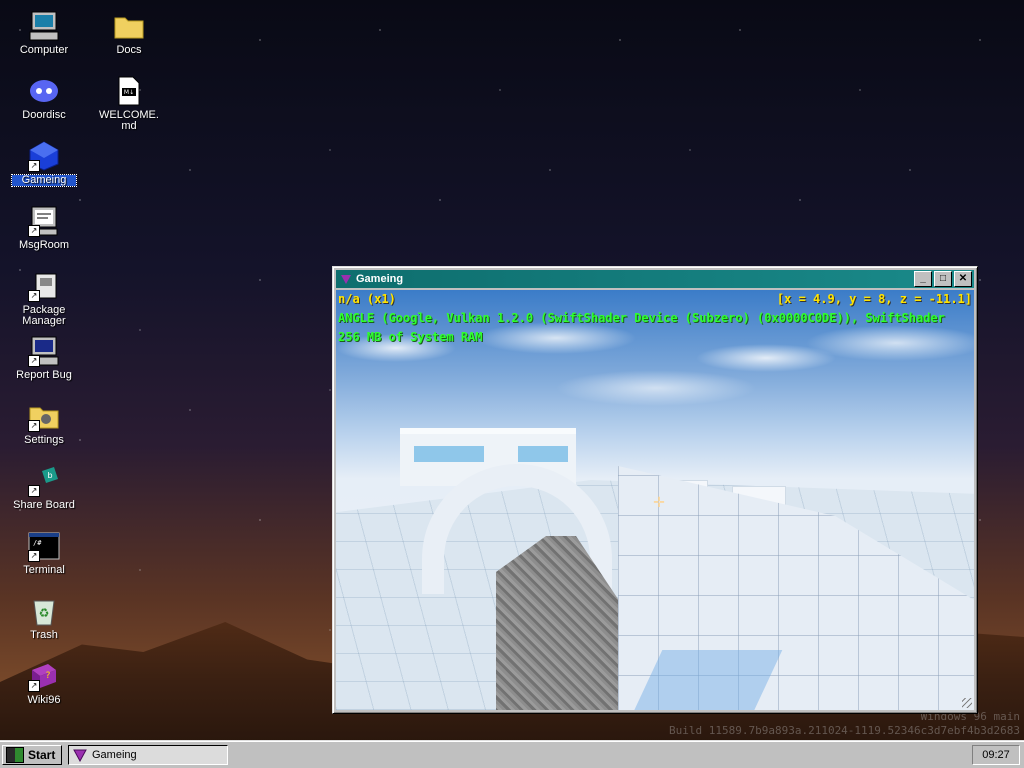 This screenshot has width=1024, height=768. Describe the element at coordinates (114, 755) in the screenshot. I see `taskbar-item-label: Gameing` at that location.